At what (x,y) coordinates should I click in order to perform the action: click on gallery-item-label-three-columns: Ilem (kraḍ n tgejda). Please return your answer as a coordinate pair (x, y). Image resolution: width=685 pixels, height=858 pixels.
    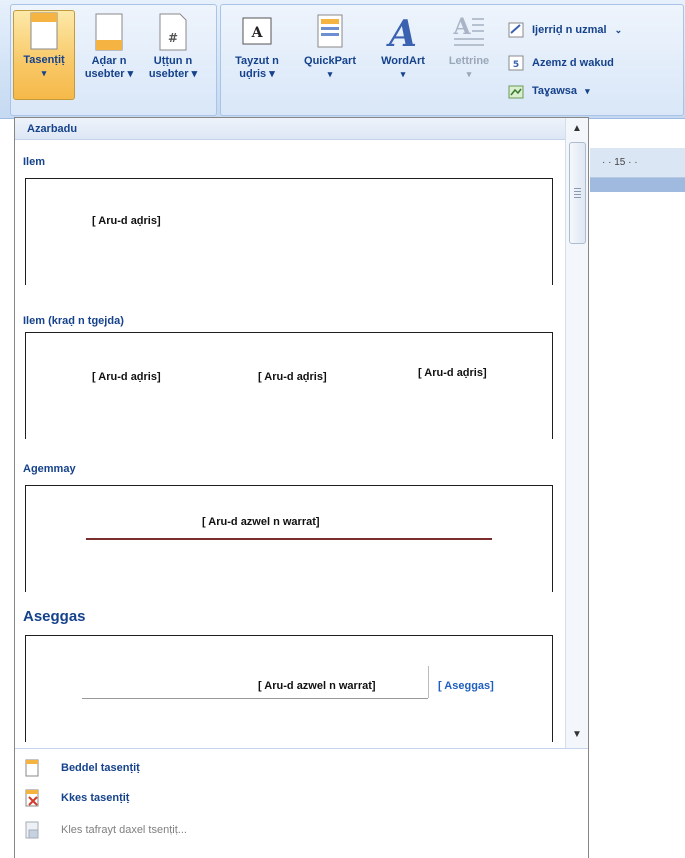
    Looking at the image, I should click on (73, 321).